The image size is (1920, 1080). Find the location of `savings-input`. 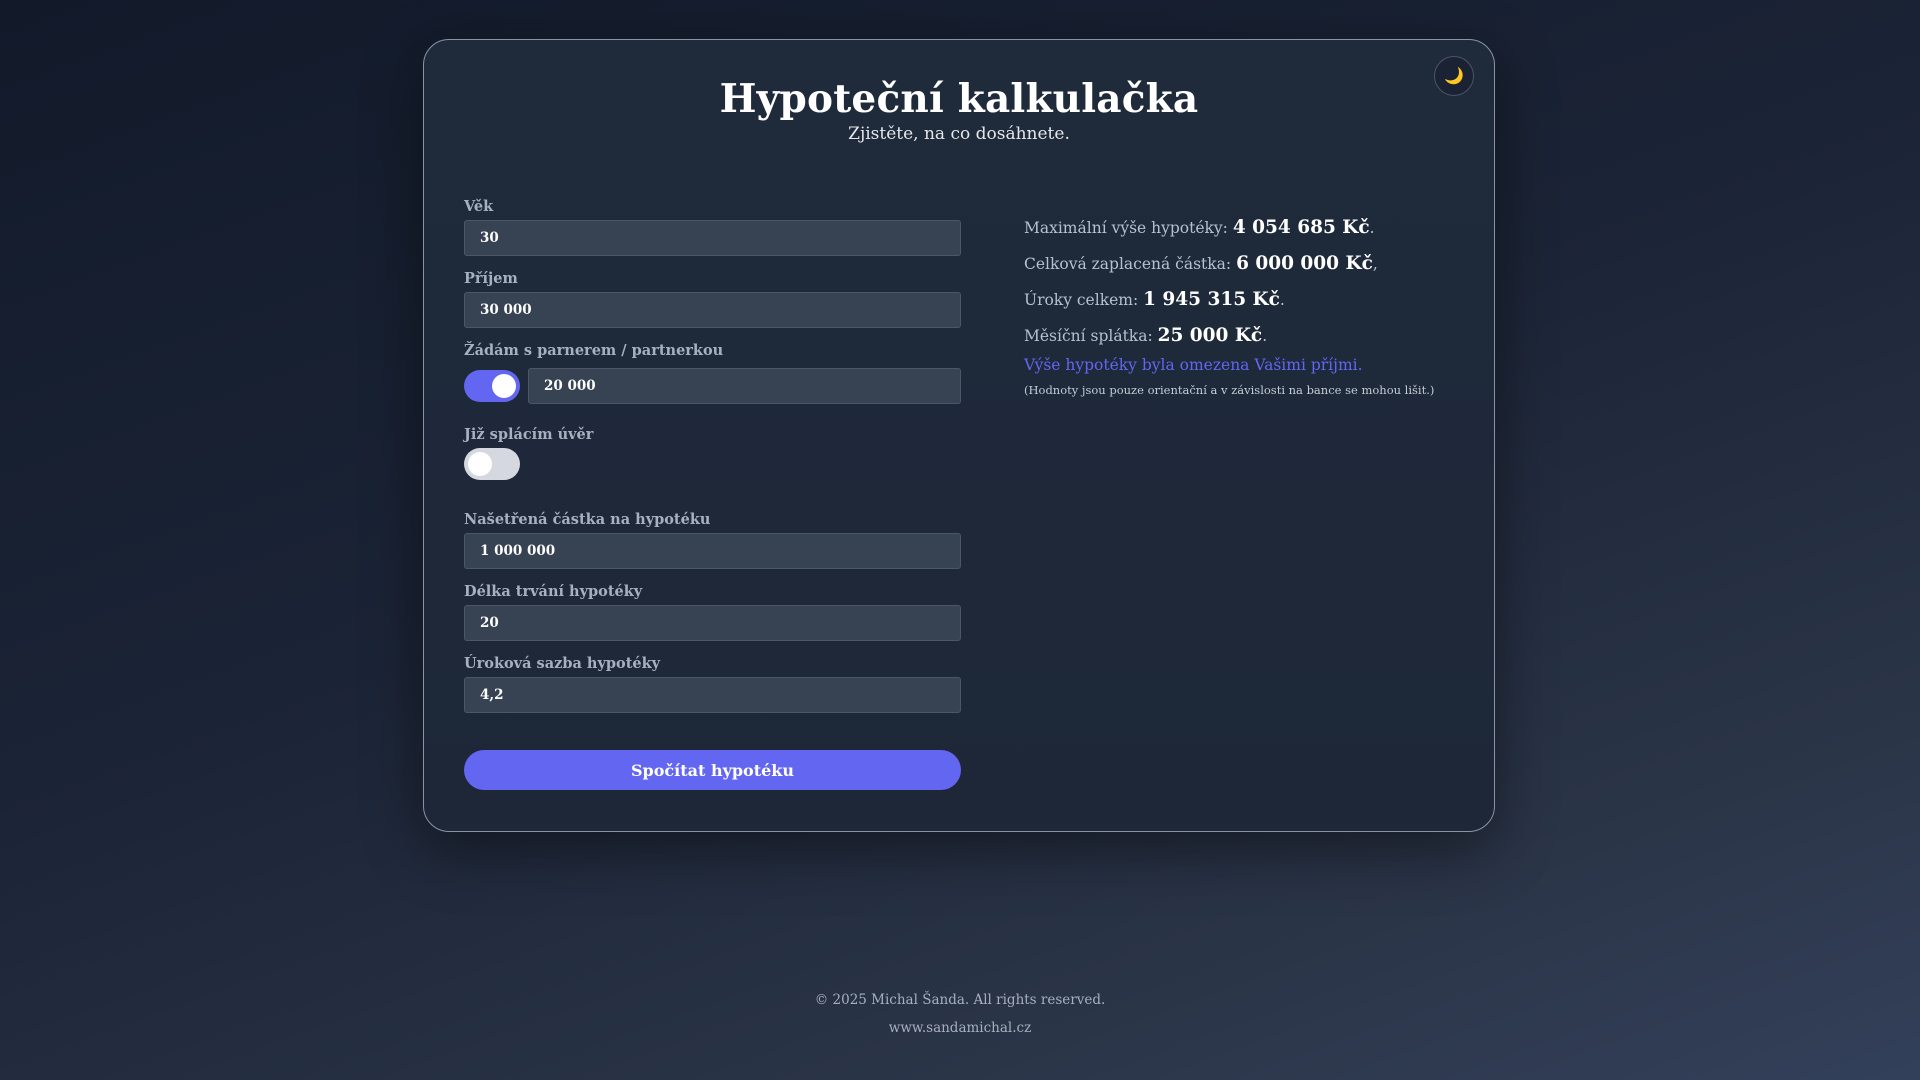

savings-input is located at coordinates (712, 551).